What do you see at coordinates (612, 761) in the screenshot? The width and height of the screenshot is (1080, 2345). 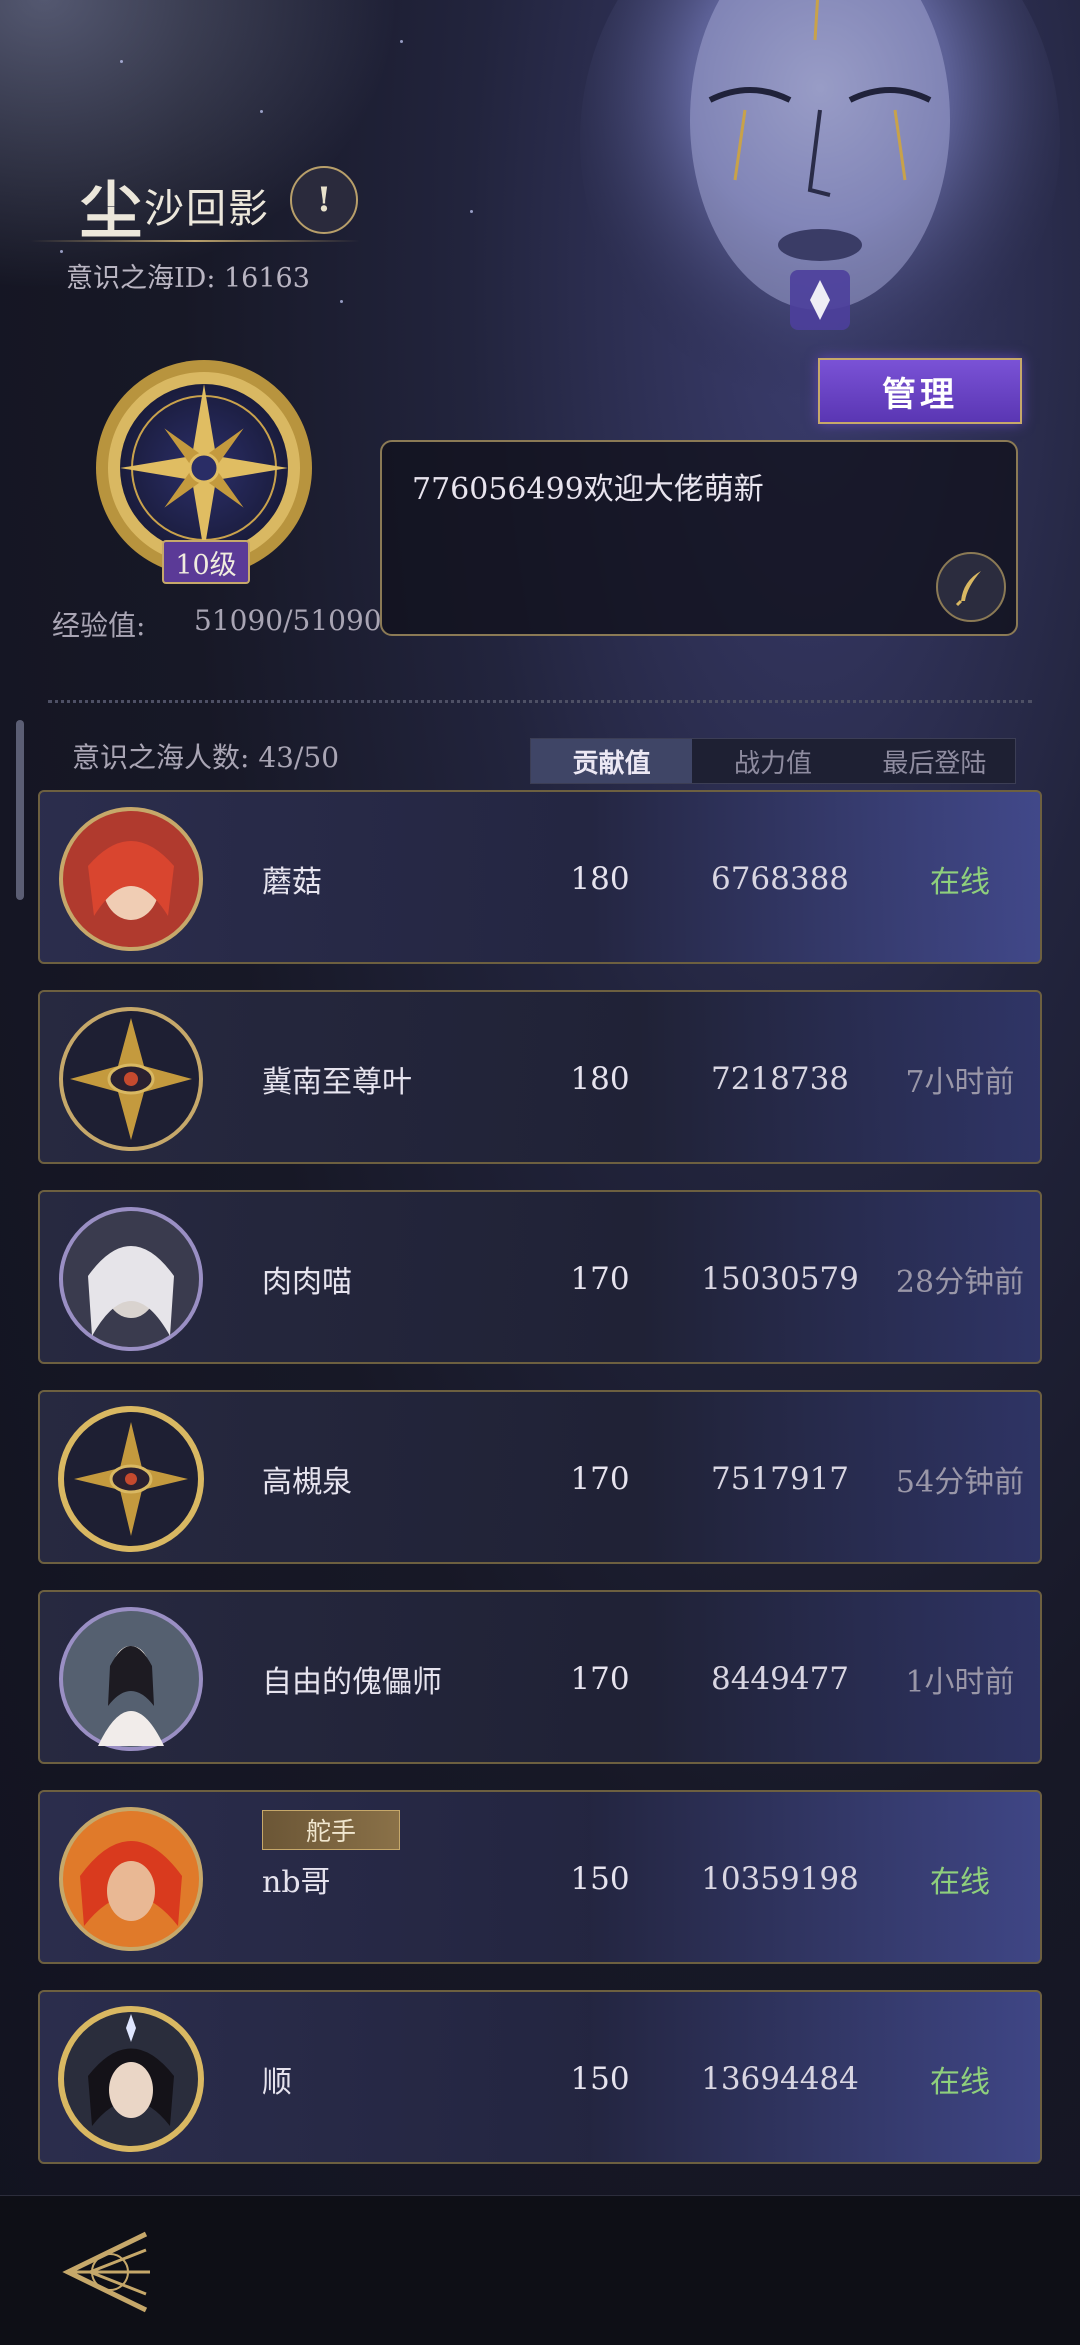 I see `tab-contribution: 贡献值` at bounding box center [612, 761].